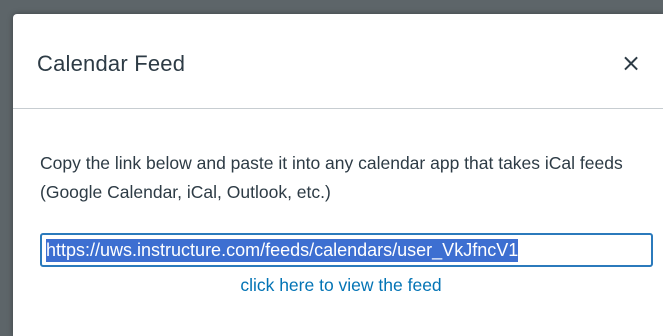 Image resolution: width=663 pixels, height=336 pixels. I want to click on close-icon: ×, so click(631, 63).